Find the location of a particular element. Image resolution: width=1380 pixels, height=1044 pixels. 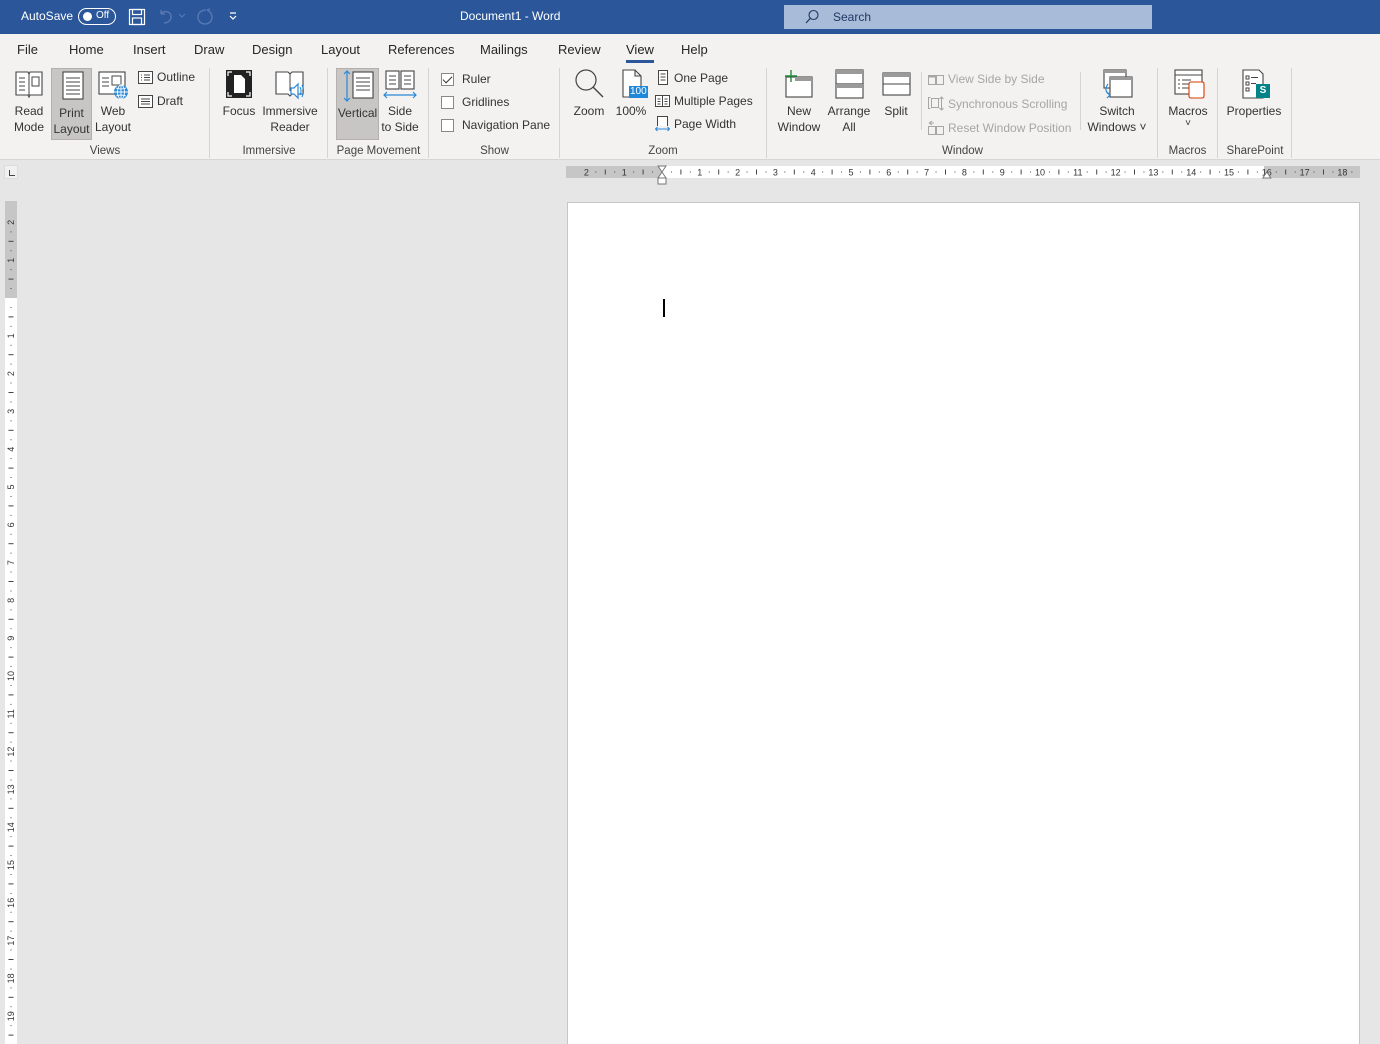

multiple-pages-button: Multiple Pages is located at coordinates (704, 101).